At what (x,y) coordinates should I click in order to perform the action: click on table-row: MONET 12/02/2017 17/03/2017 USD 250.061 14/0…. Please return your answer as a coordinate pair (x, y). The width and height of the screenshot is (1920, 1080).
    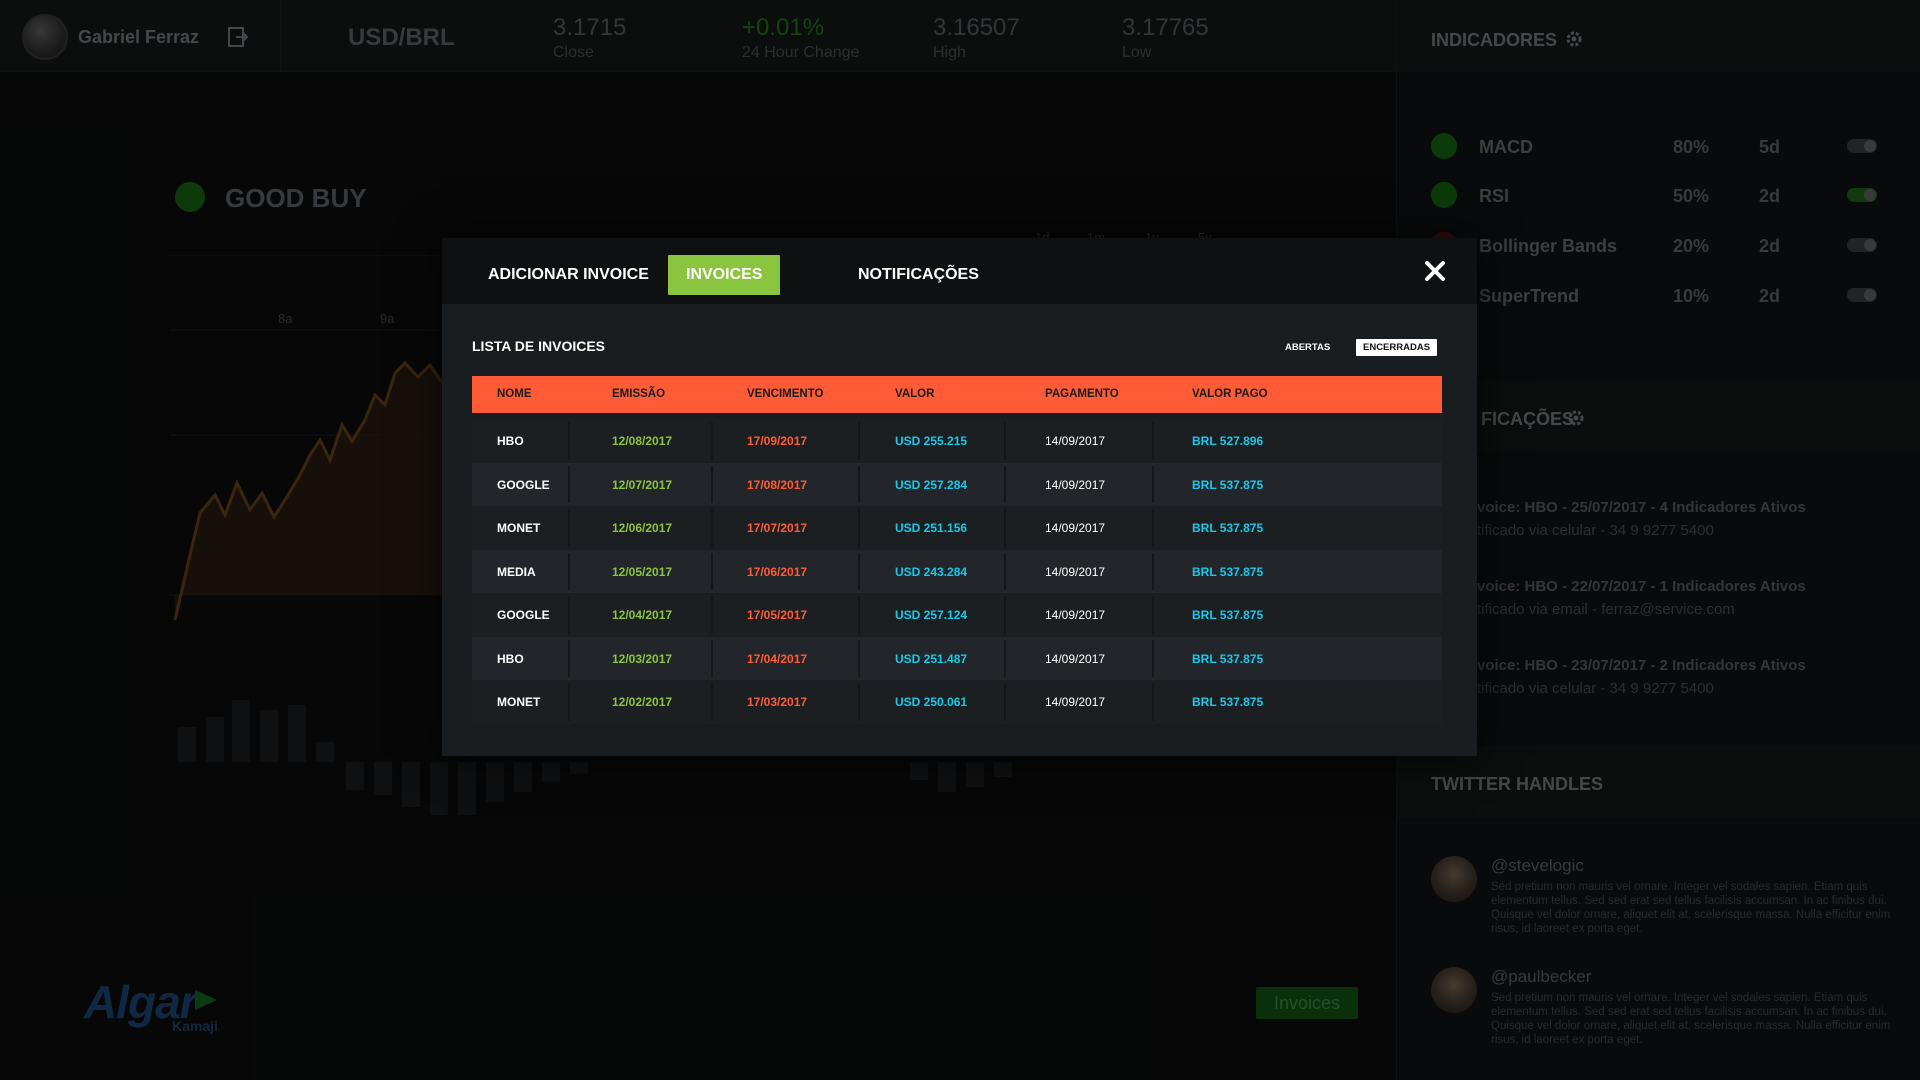
    Looking at the image, I should click on (957, 702).